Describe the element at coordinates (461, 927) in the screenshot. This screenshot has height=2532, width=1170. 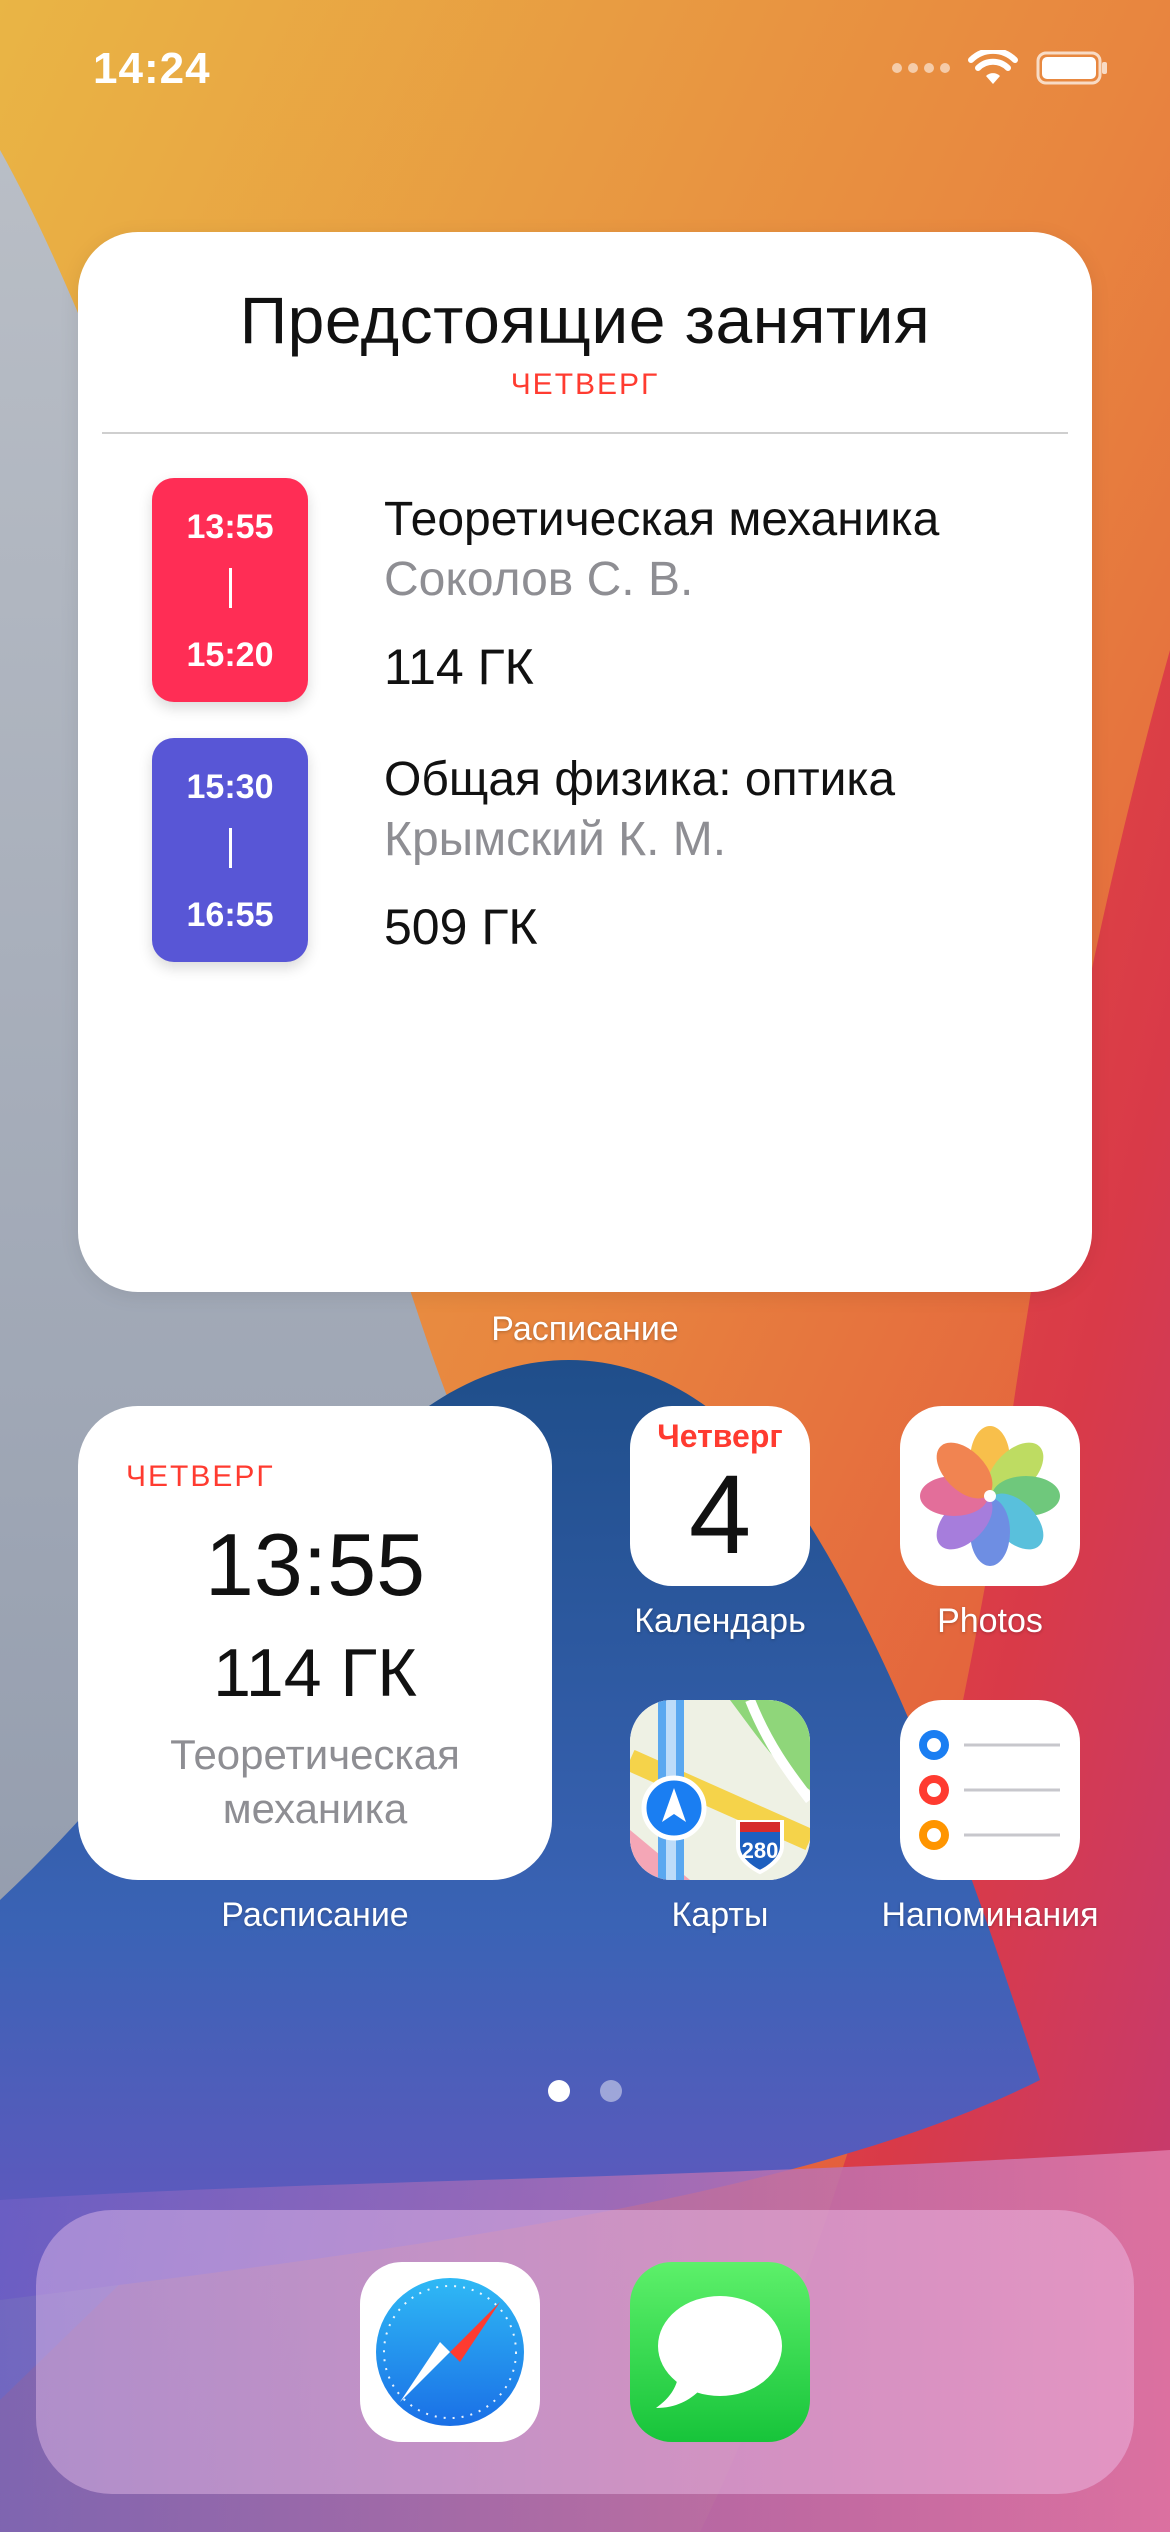
I see `lesson-room: 509 ГК` at that location.